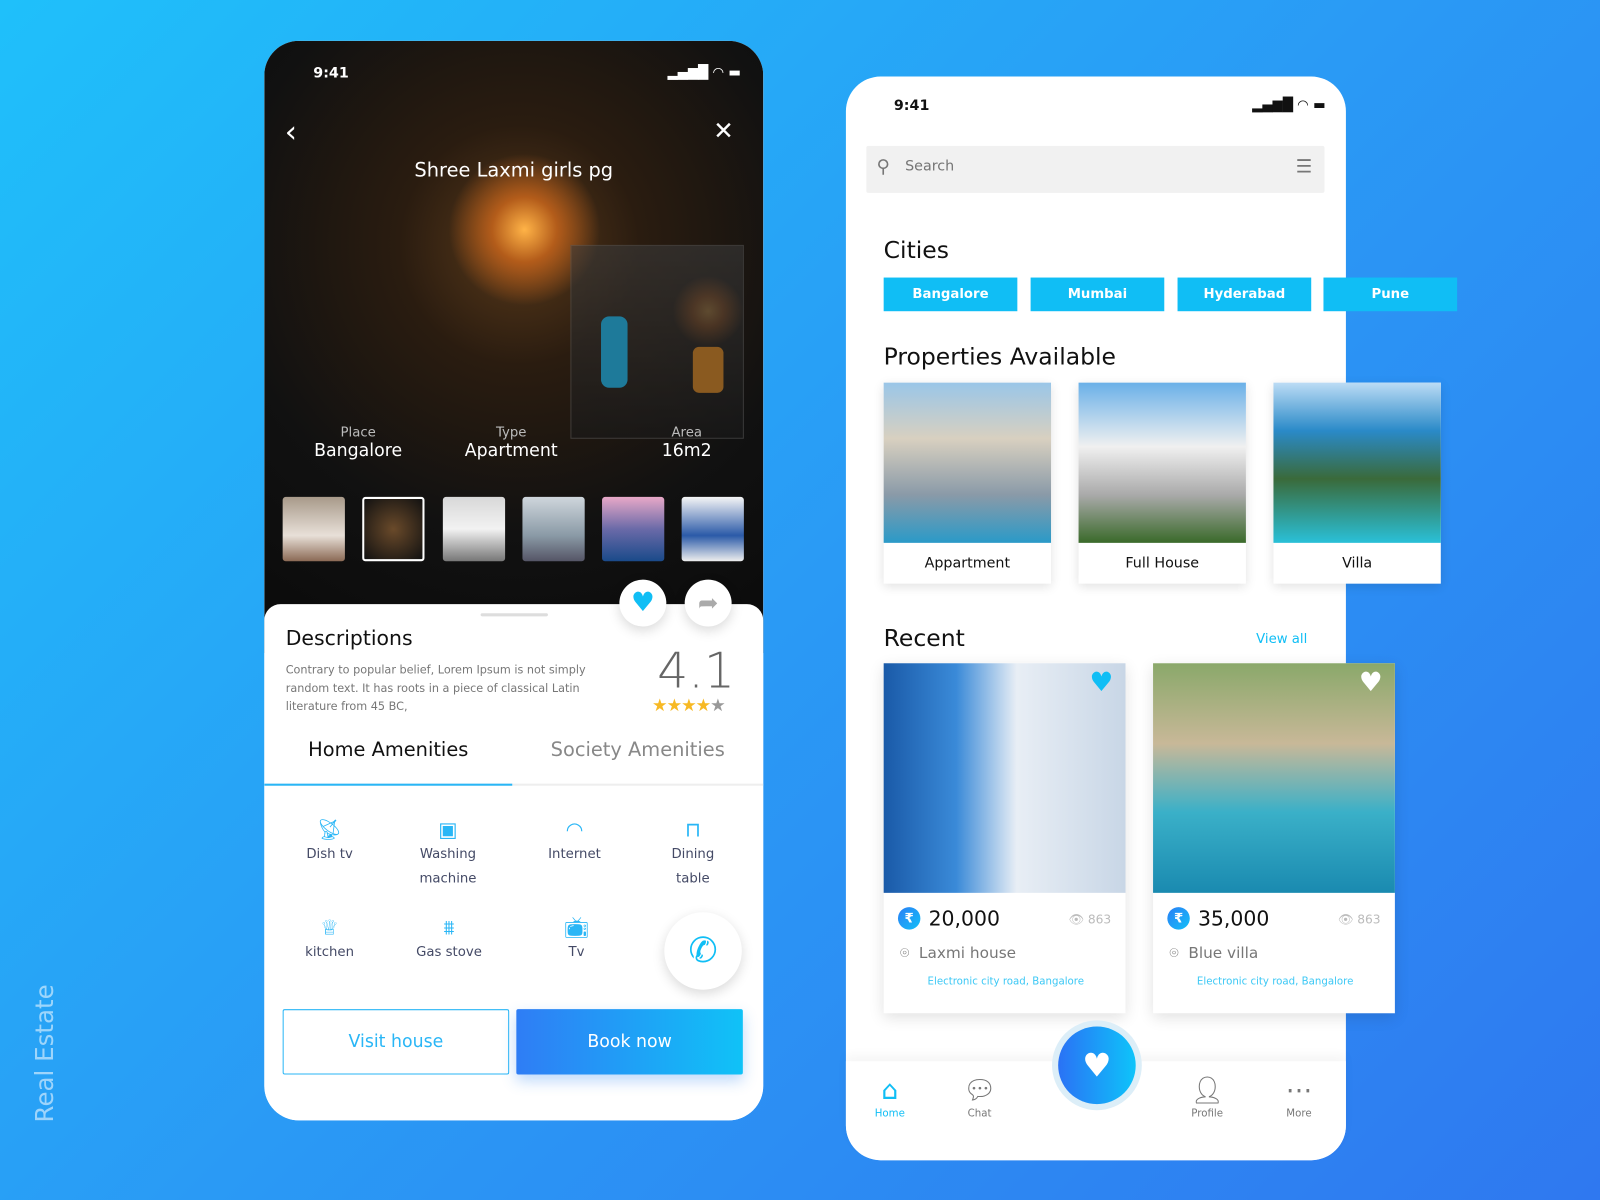 The width and height of the screenshot is (1600, 1200). What do you see at coordinates (696, 671) in the screenshot?
I see `rating-value: 4.1` at bounding box center [696, 671].